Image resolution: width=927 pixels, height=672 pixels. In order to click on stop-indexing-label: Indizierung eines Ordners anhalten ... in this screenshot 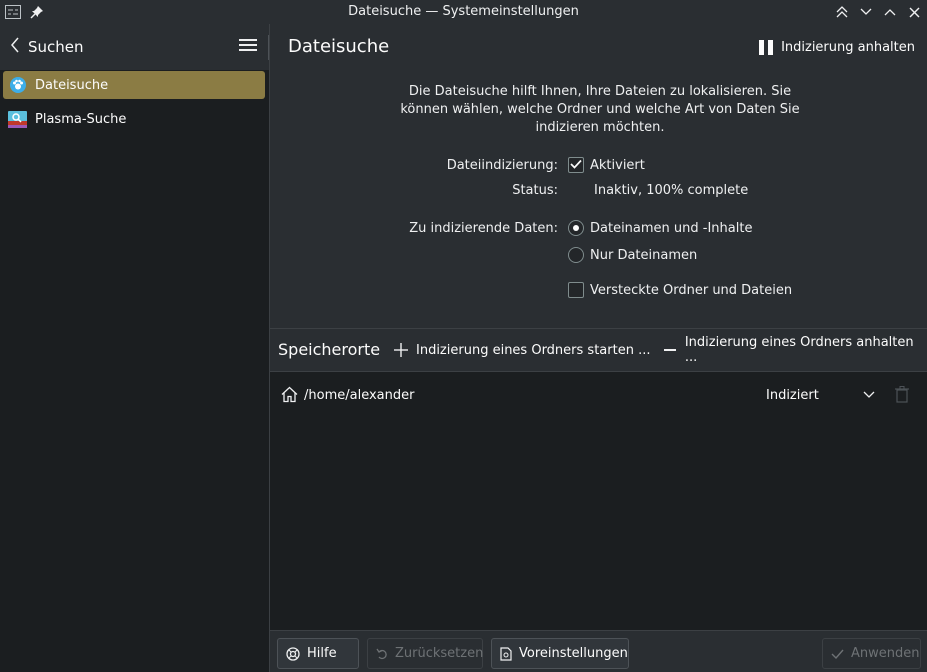, I will do `click(799, 350)`.